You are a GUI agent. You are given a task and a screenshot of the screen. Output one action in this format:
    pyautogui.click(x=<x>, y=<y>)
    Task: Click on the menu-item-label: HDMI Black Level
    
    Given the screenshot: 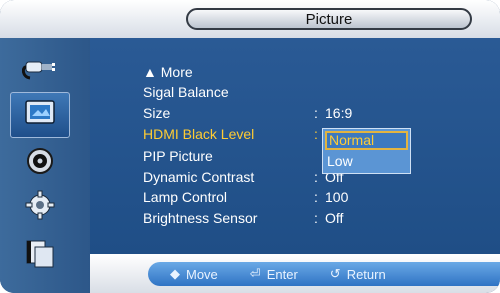 What is the action you would take?
    pyautogui.click(x=199, y=134)
    